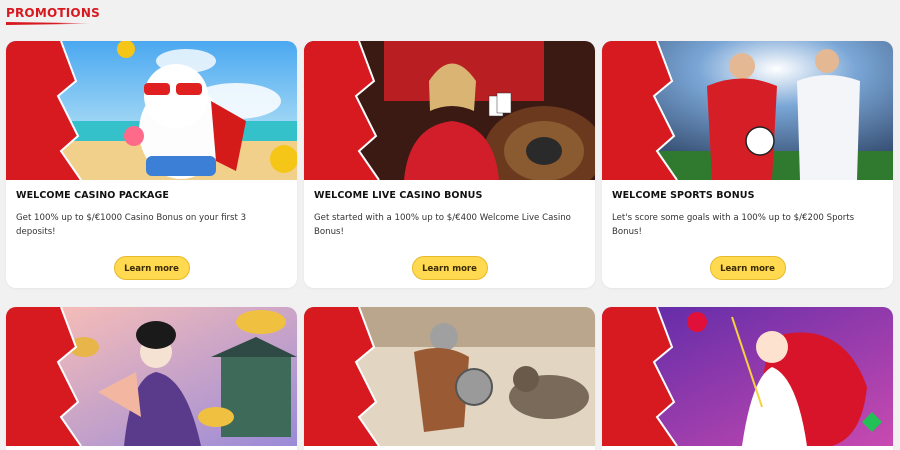  What do you see at coordinates (449, 110) in the screenshot?
I see `live-casino-dealer-banner-image` at bounding box center [449, 110].